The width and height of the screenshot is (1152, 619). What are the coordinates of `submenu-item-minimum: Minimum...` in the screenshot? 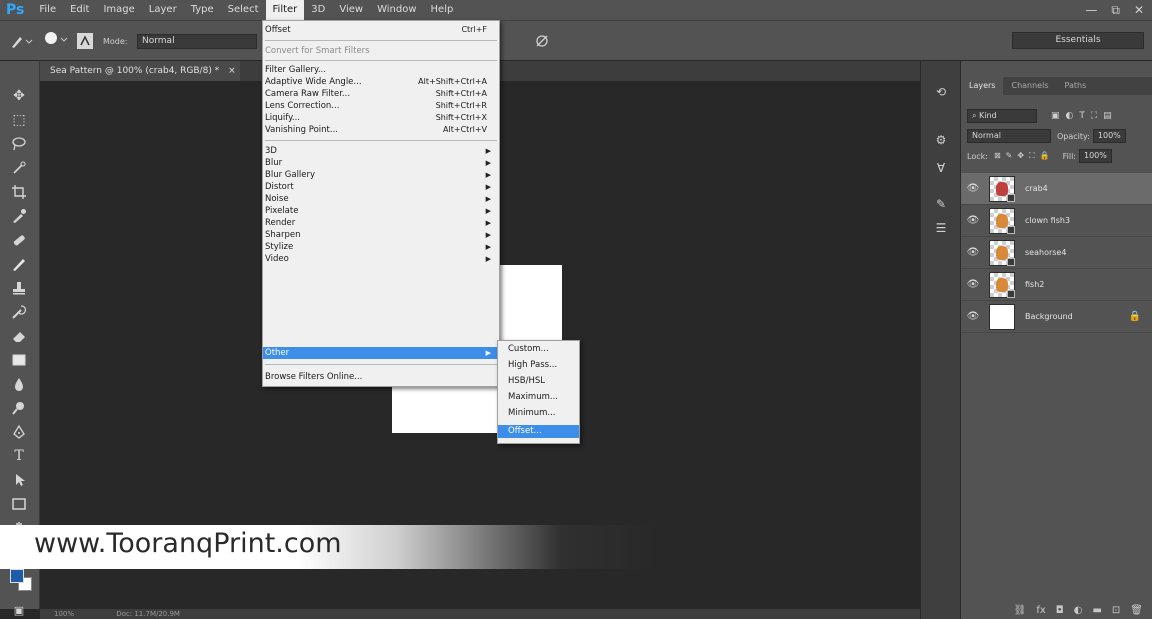 It's located at (538, 413).